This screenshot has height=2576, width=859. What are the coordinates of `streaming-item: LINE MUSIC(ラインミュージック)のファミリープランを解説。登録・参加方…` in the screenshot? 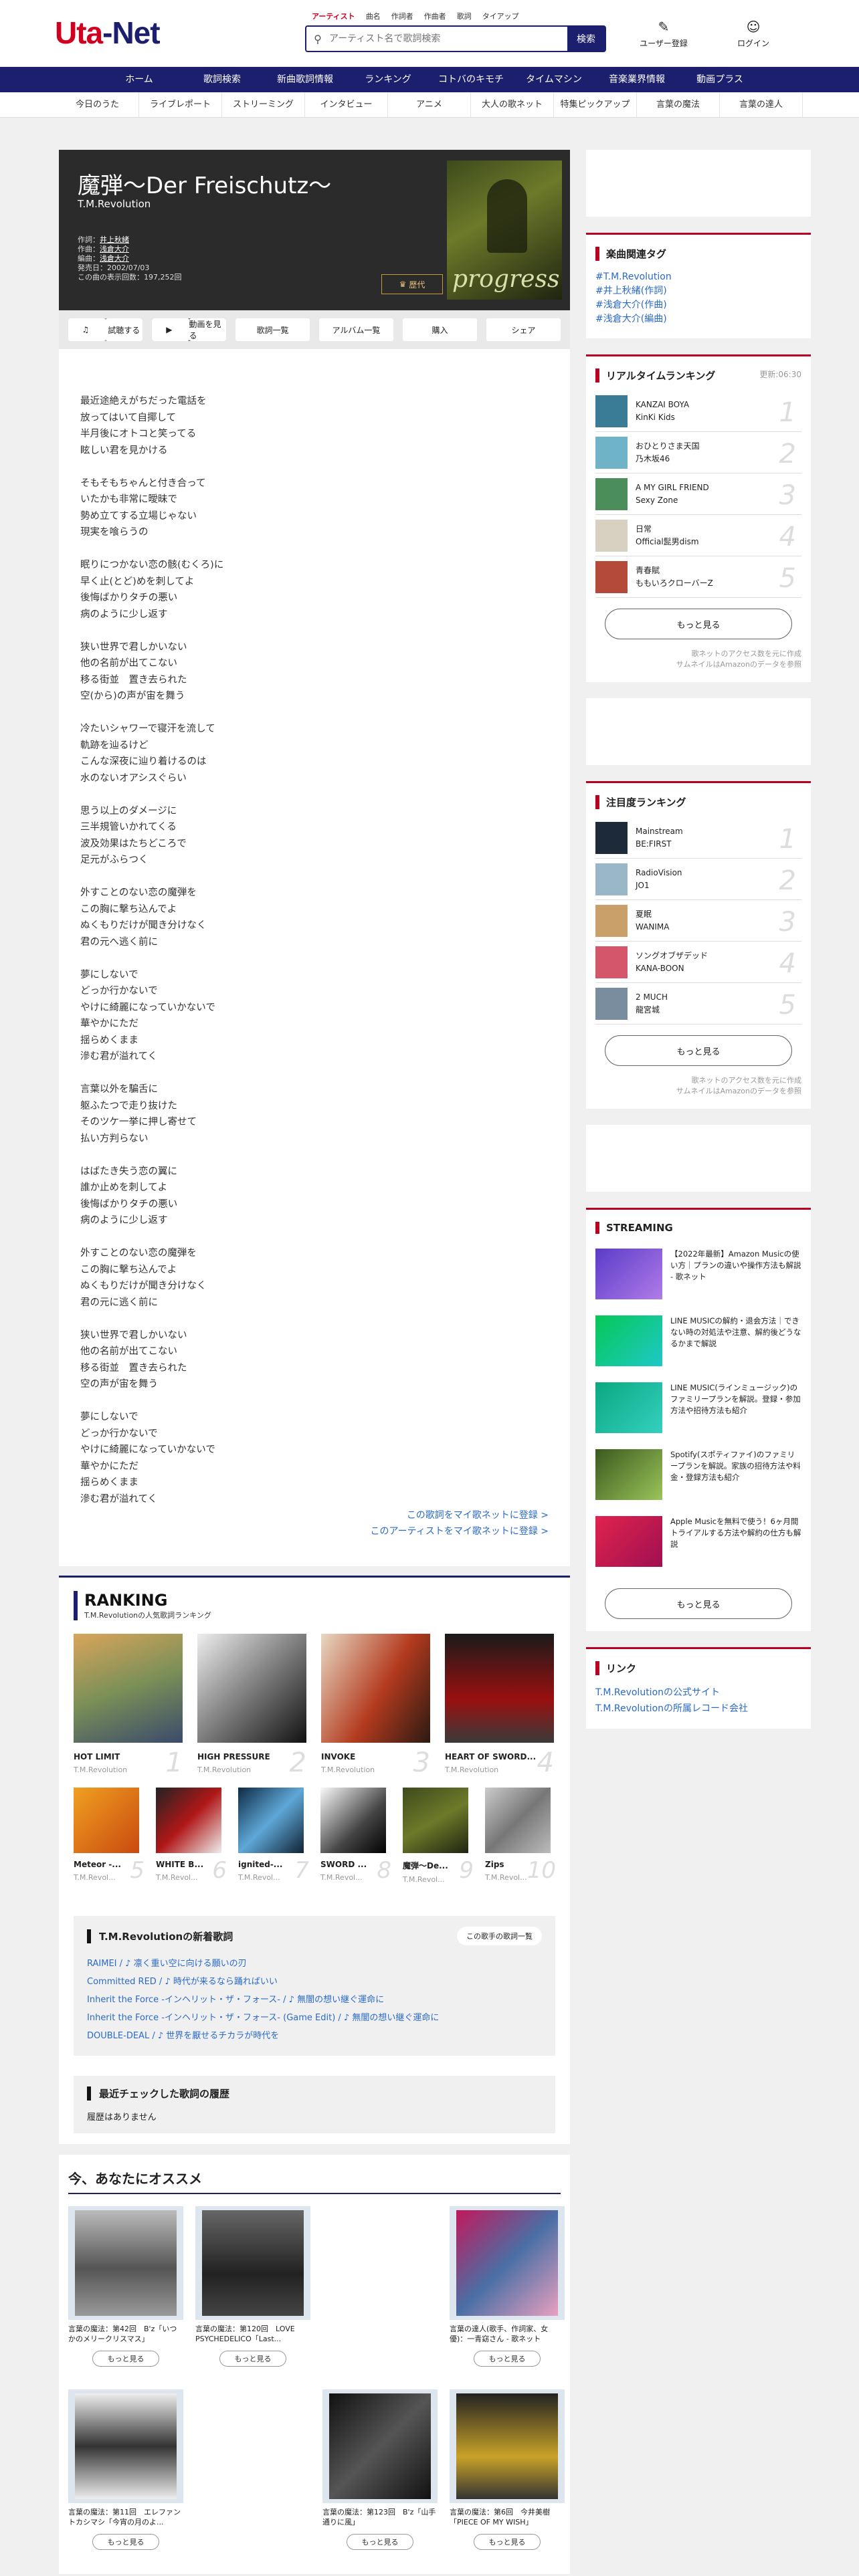 It's located at (698, 1410).